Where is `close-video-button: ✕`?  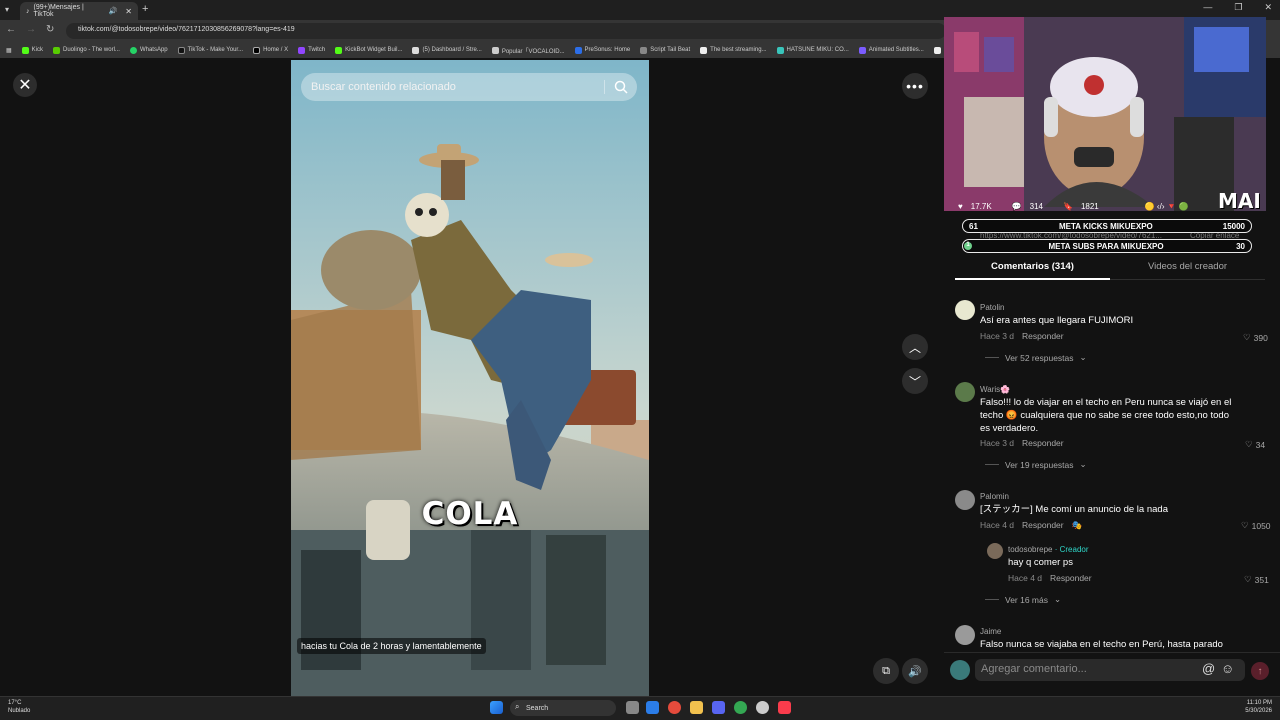 close-video-button: ✕ is located at coordinates (25, 85).